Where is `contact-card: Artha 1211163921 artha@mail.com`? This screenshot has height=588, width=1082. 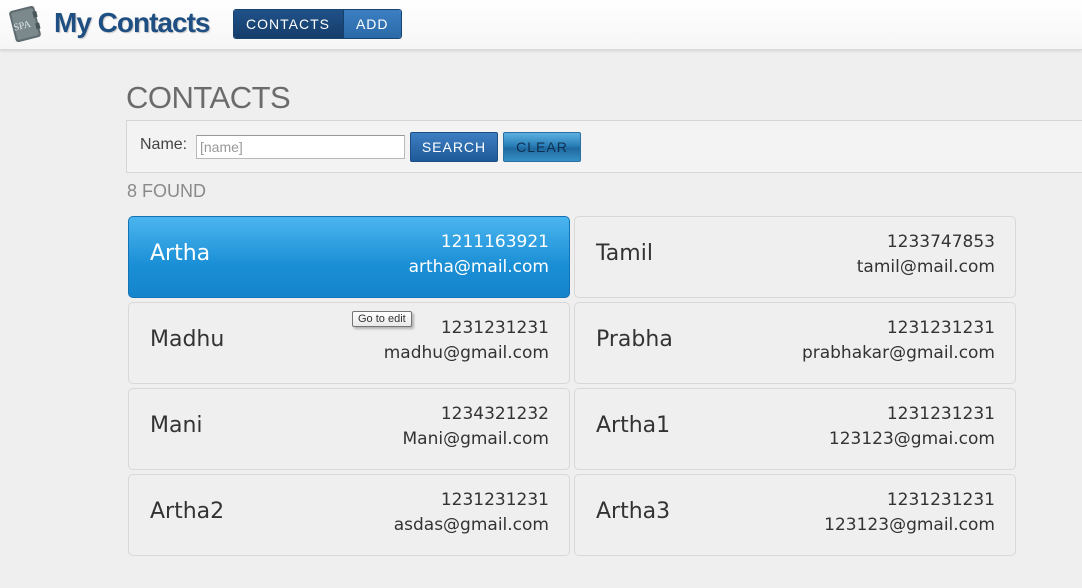 contact-card: Artha 1211163921 artha@mail.com is located at coordinates (349, 257).